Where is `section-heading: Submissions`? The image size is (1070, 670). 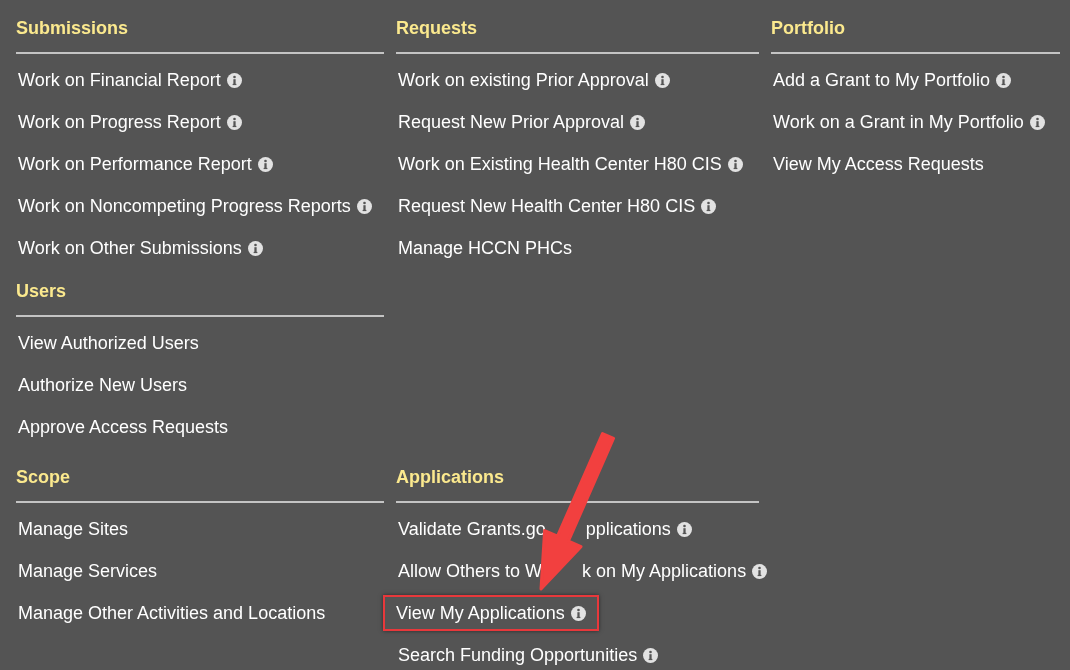
section-heading: Submissions is located at coordinates (72, 28).